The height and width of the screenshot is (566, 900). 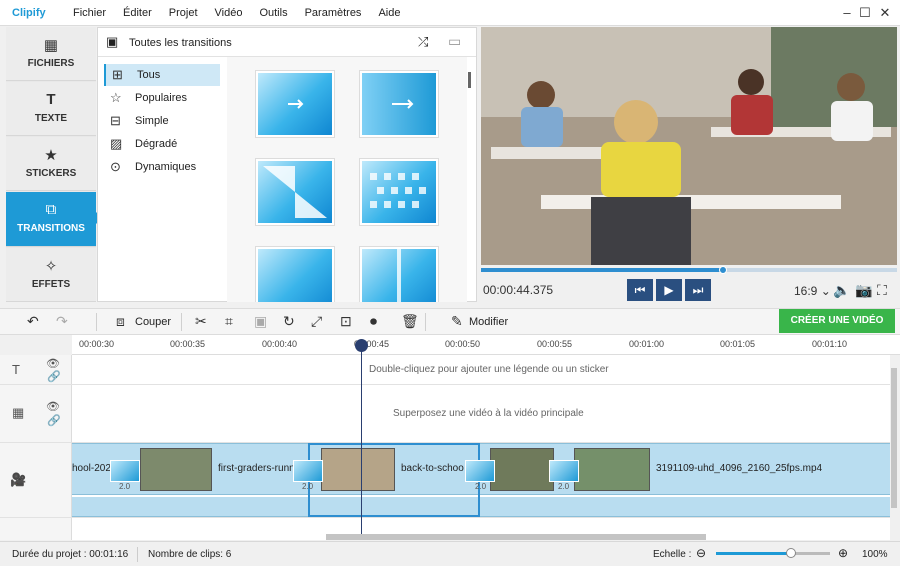 I want to click on edit-icon: ✎, so click(x=457, y=321).